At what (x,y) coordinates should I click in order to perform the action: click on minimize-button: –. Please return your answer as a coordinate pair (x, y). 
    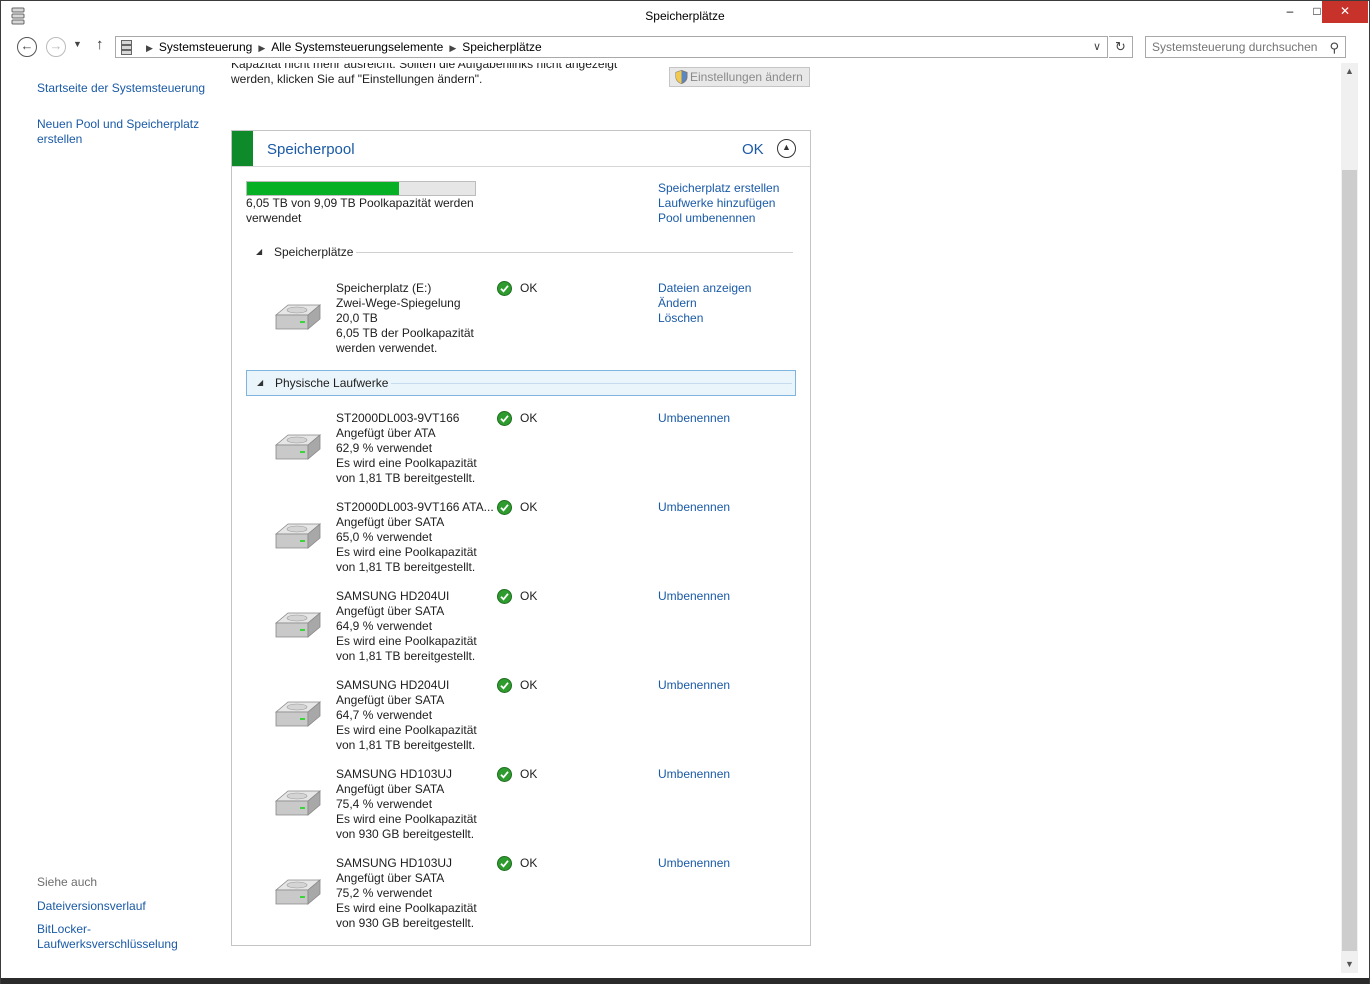
    Looking at the image, I should click on (1290, 12).